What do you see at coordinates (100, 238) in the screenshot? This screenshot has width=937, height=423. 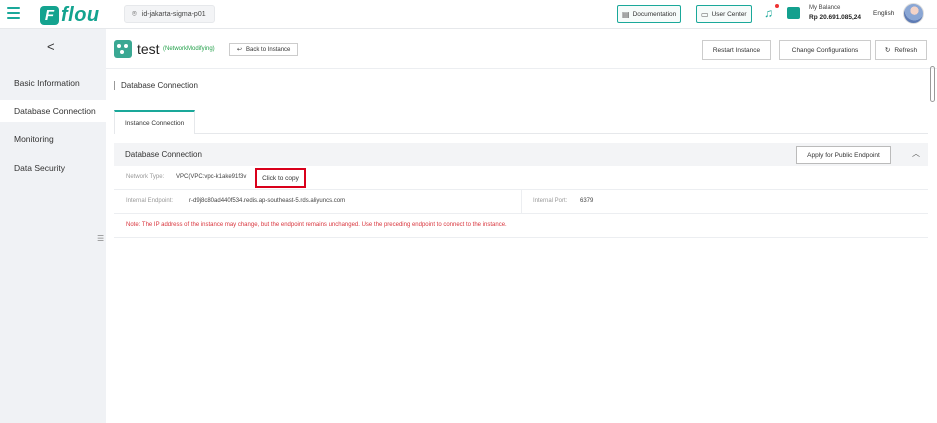 I see `sidebar-collapse-handle-icon: ☰` at bounding box center [100, 238].